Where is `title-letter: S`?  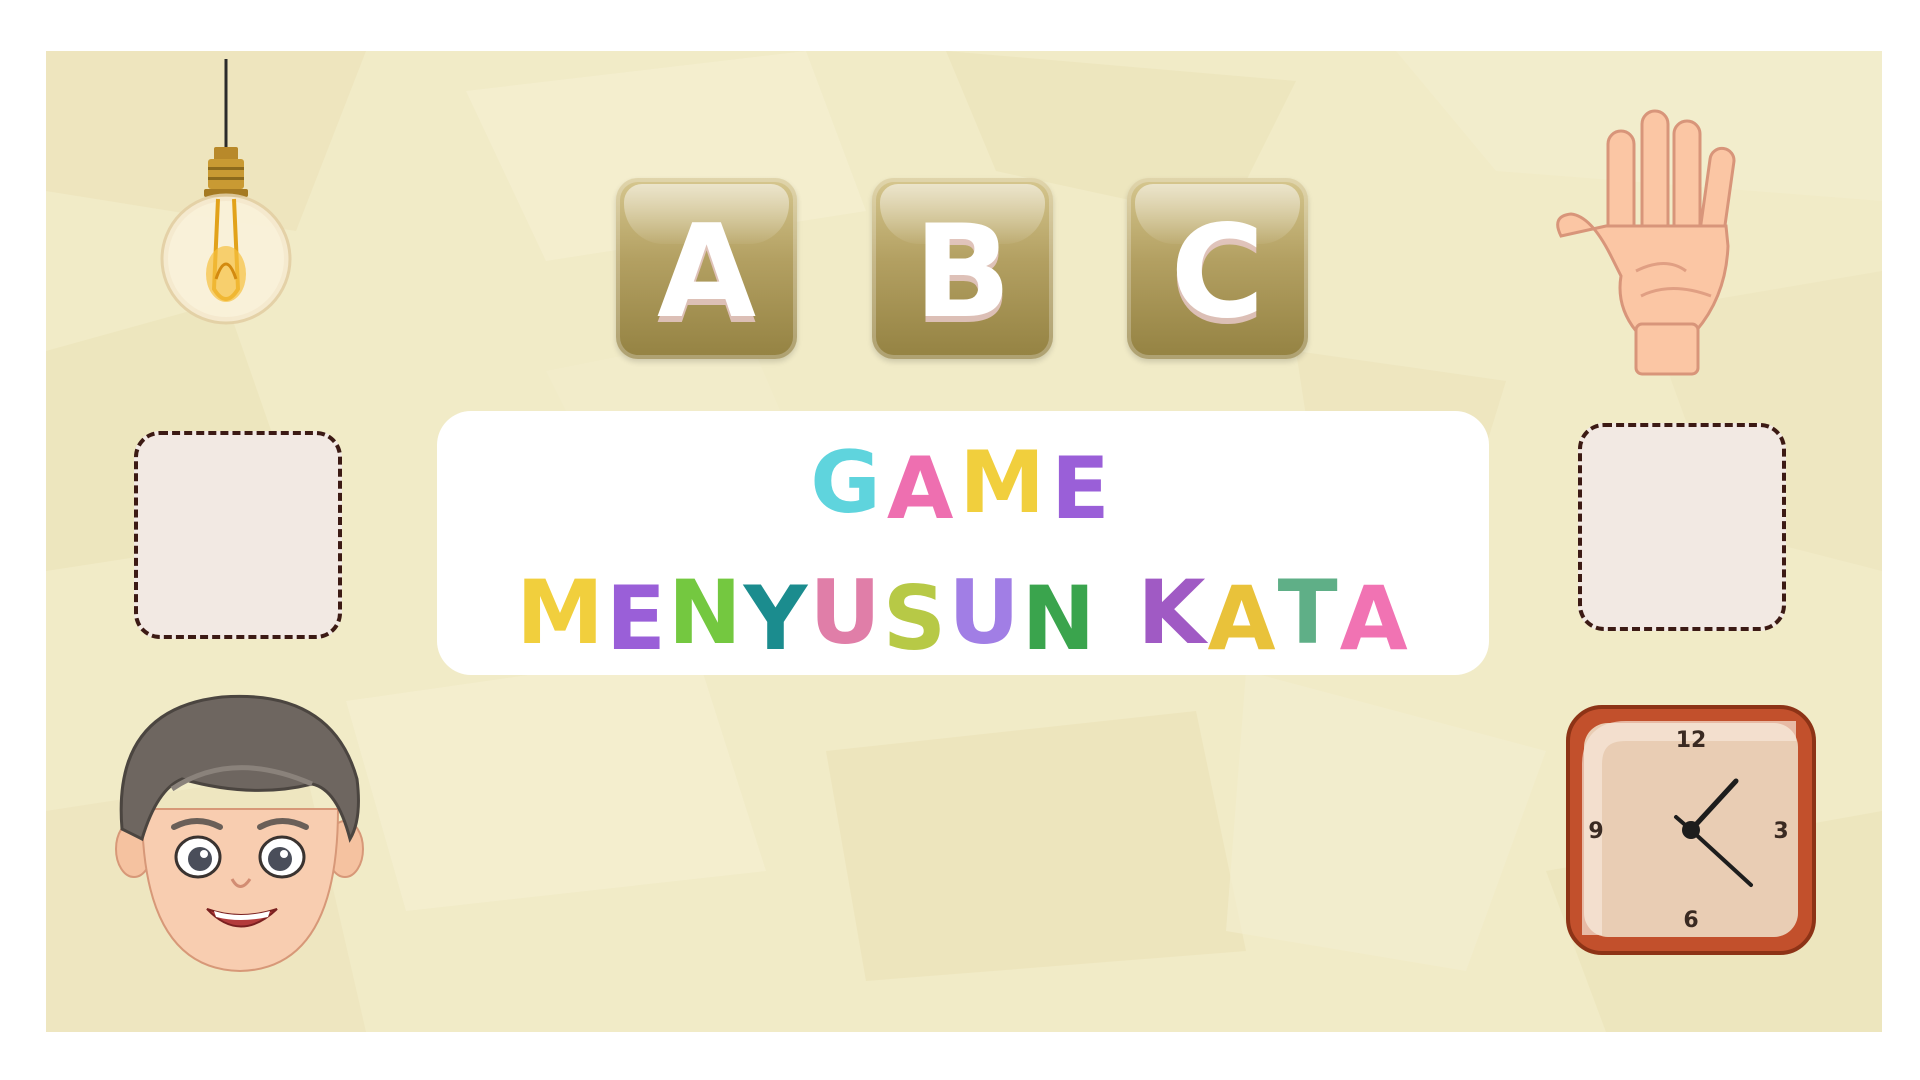
title-letter: S is located at coordinates (915, 618).